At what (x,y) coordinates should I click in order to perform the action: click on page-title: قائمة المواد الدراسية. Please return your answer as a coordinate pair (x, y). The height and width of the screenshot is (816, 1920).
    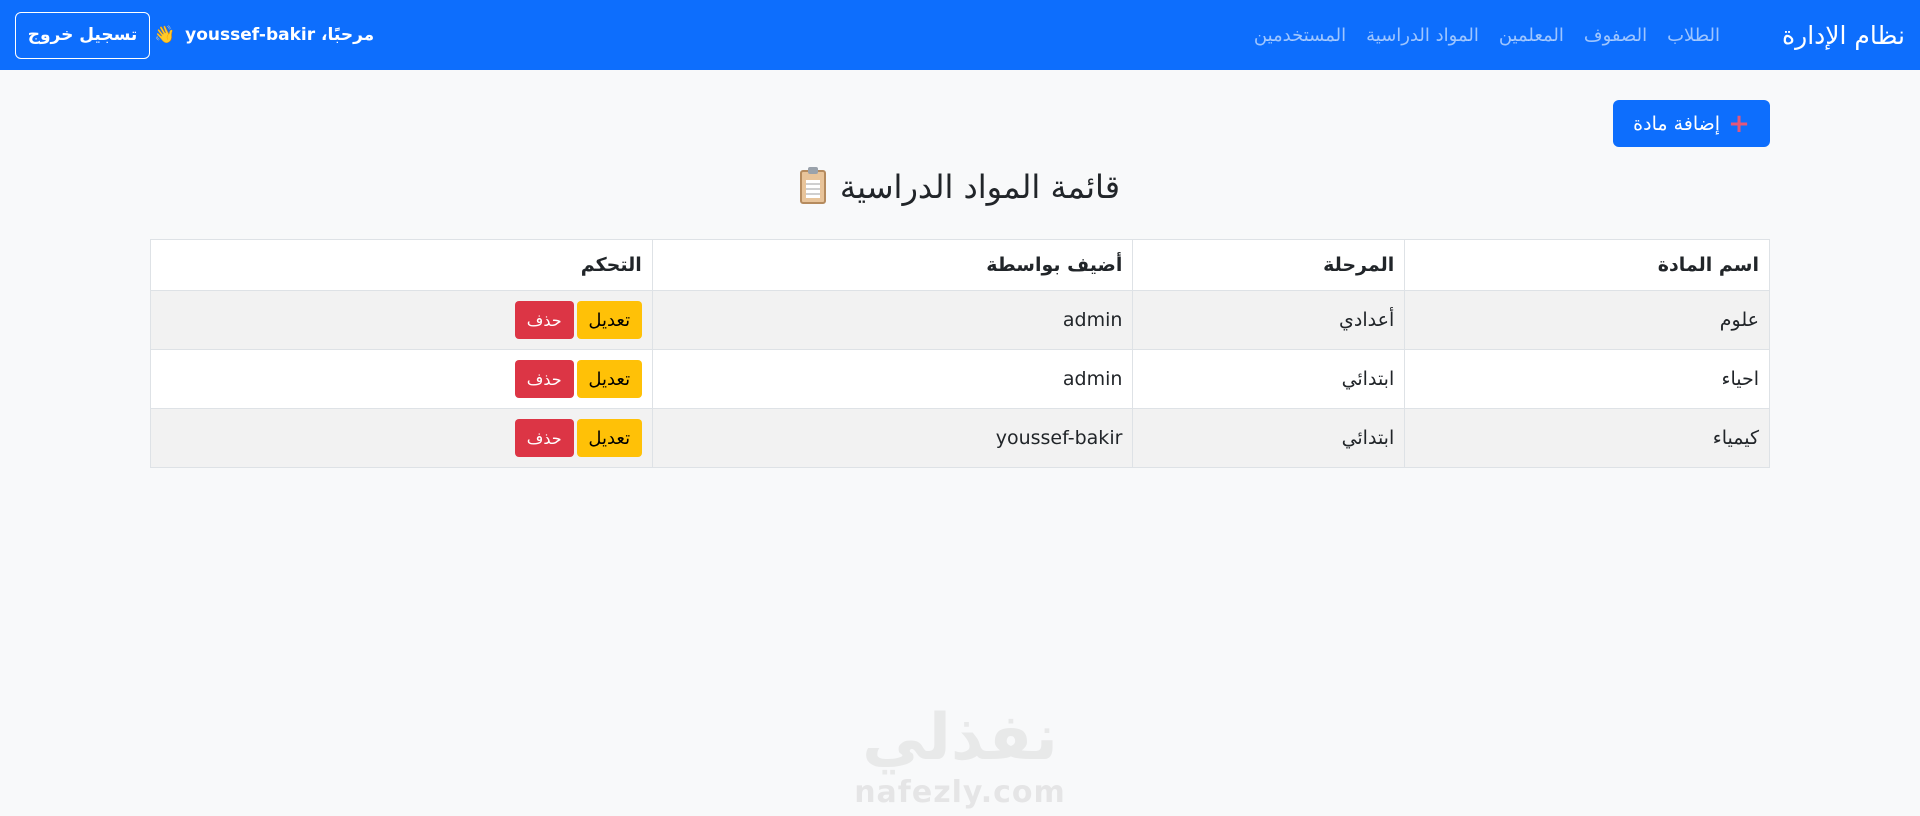
    Looking at the image, I should click on (960, 186).